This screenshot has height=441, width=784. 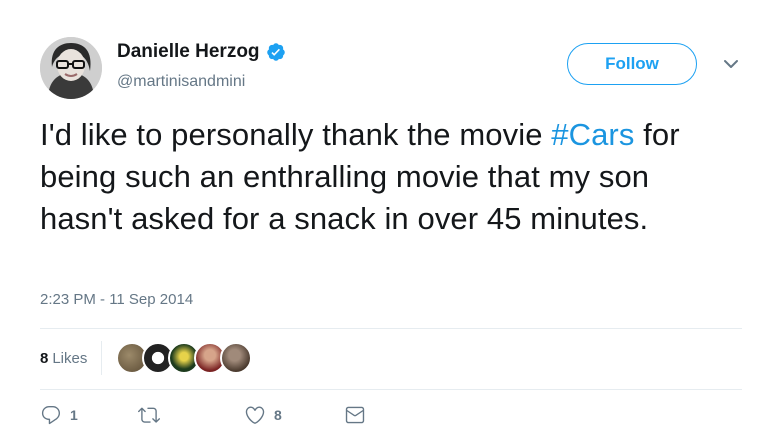 I want to click on divider-bottom, so click(x=391, y=389).